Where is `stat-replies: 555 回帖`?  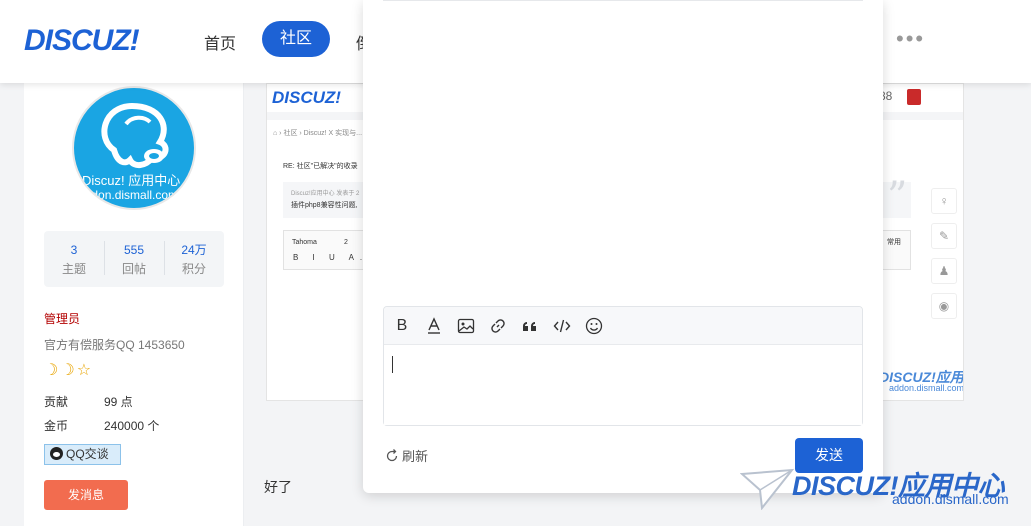 stat-replies: 555 回帖 is located at coordinates (134, 259).